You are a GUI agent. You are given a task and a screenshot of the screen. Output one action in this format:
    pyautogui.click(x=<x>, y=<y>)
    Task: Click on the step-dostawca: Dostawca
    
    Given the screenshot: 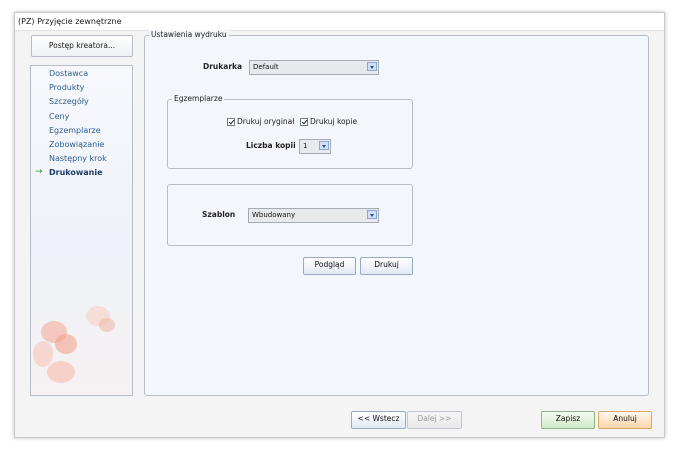 What is the action you would take?
    pyautogui.click(x=68, y=73)
    